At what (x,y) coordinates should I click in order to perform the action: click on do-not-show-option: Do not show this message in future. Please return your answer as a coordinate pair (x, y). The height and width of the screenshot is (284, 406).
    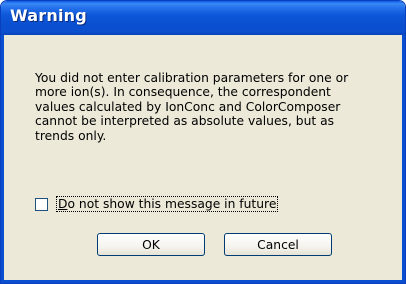
    Looking at the image, I should click on (157, 204).